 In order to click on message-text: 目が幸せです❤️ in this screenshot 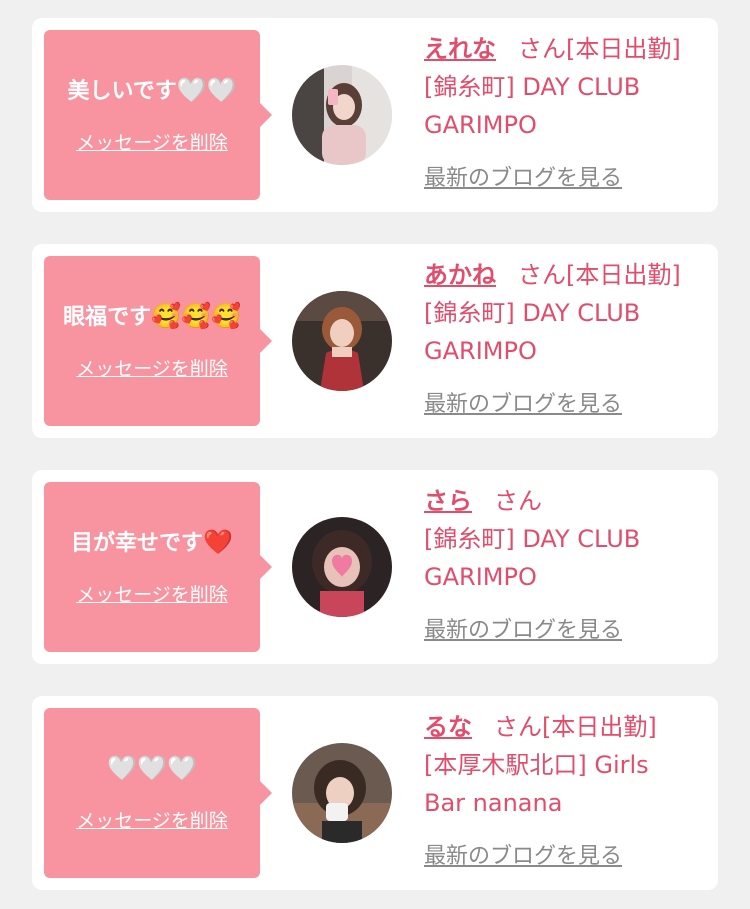, I will do `click(152, 543)`.